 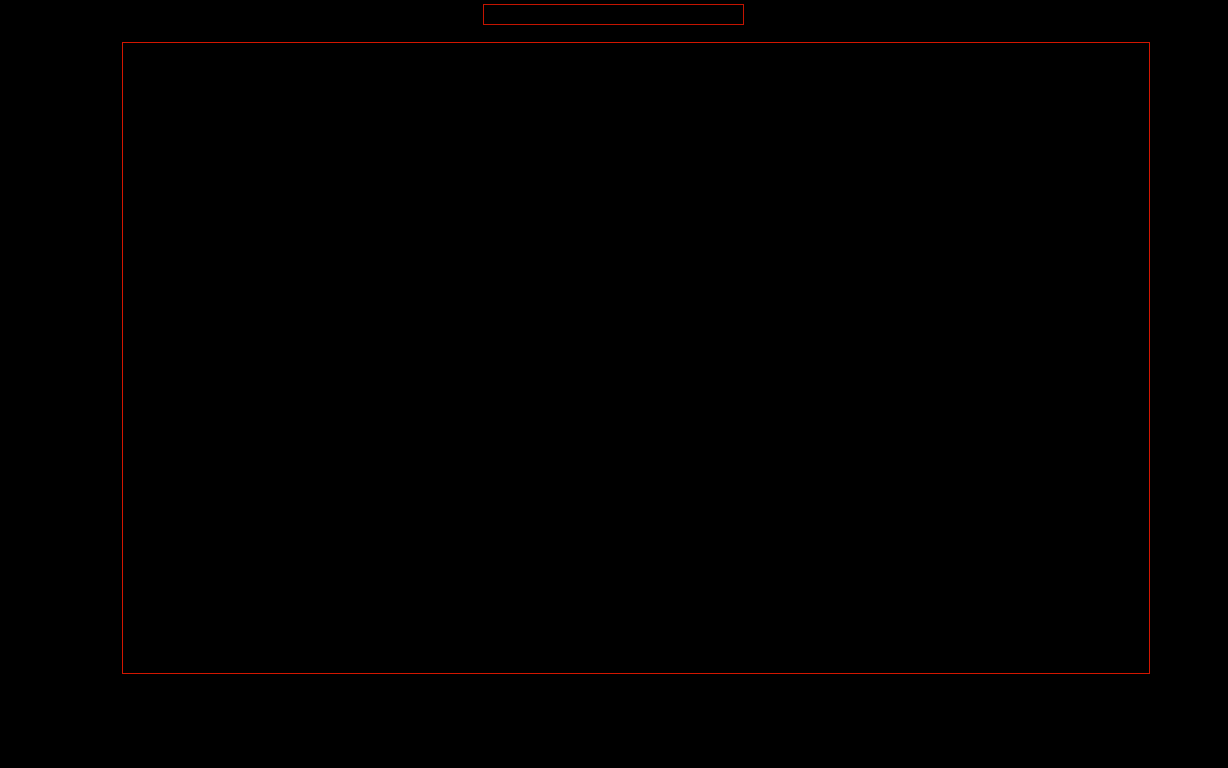 I want to click on colorbar-gradient, so click(x=613, y=14).